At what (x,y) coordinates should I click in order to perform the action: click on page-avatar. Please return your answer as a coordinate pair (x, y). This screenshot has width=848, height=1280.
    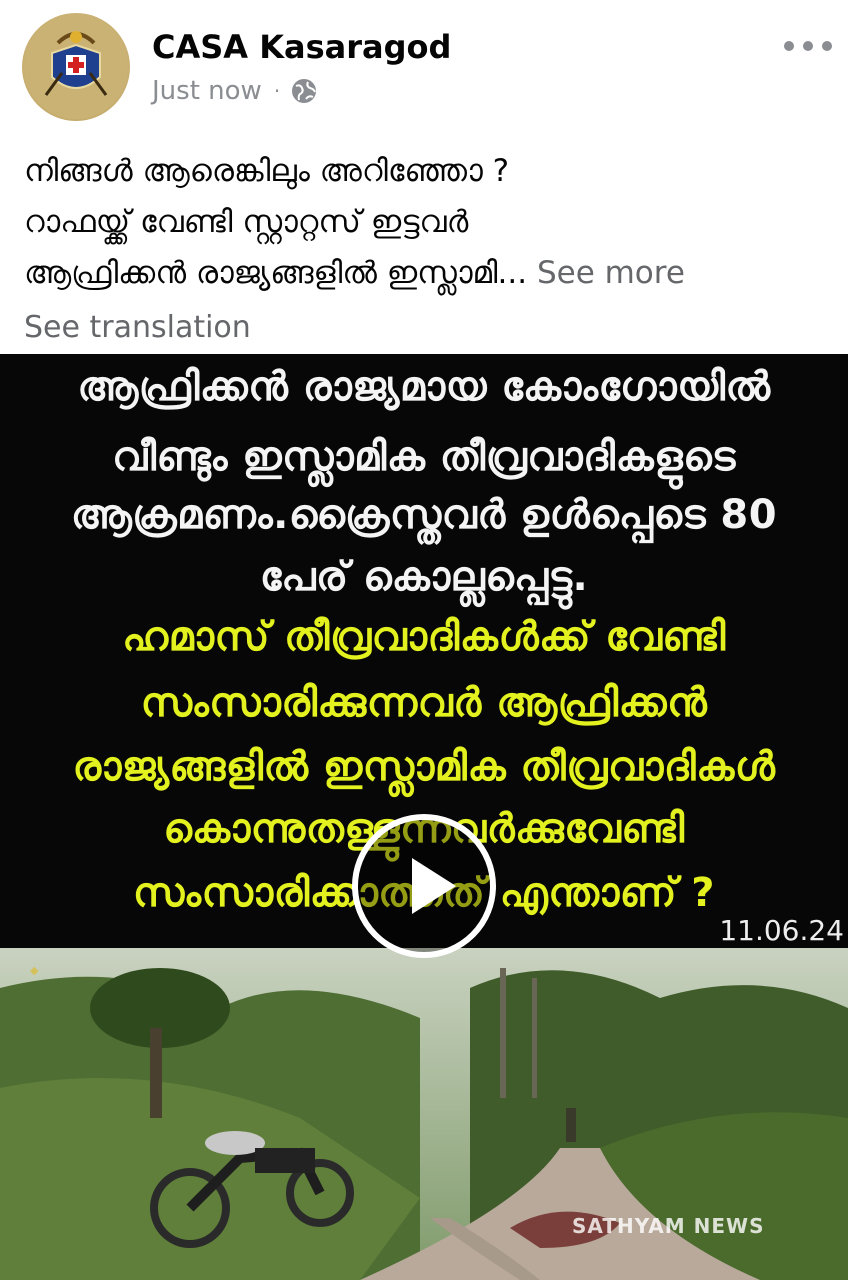
    Looking at the image, I should click on (76, 67).